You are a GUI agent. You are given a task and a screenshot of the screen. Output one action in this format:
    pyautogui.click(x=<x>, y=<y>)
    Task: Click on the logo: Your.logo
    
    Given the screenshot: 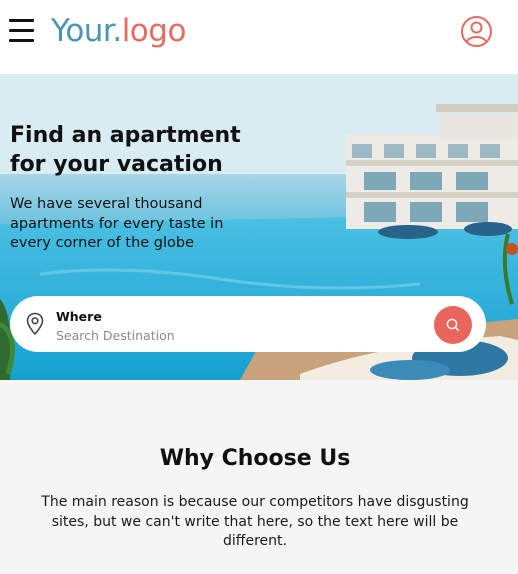 What is the action you would take?
    pyautogui.click(x=118, y=31)
    